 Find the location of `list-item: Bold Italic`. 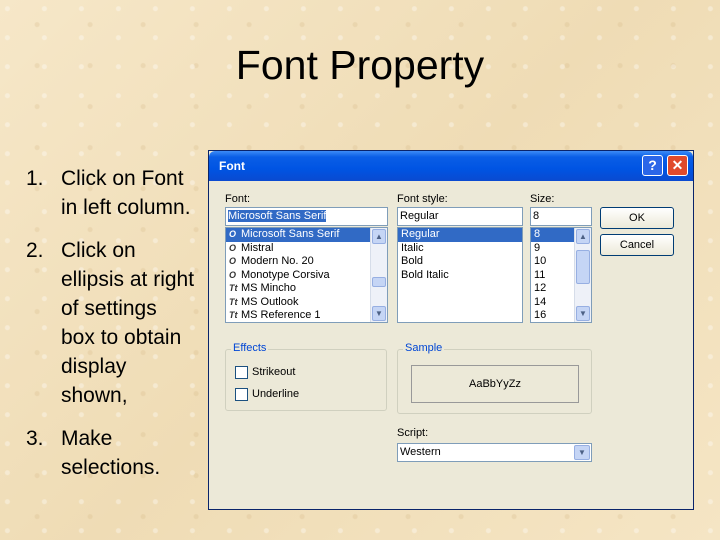

list-item: Bold Italic is located at coordinates (460, 276).